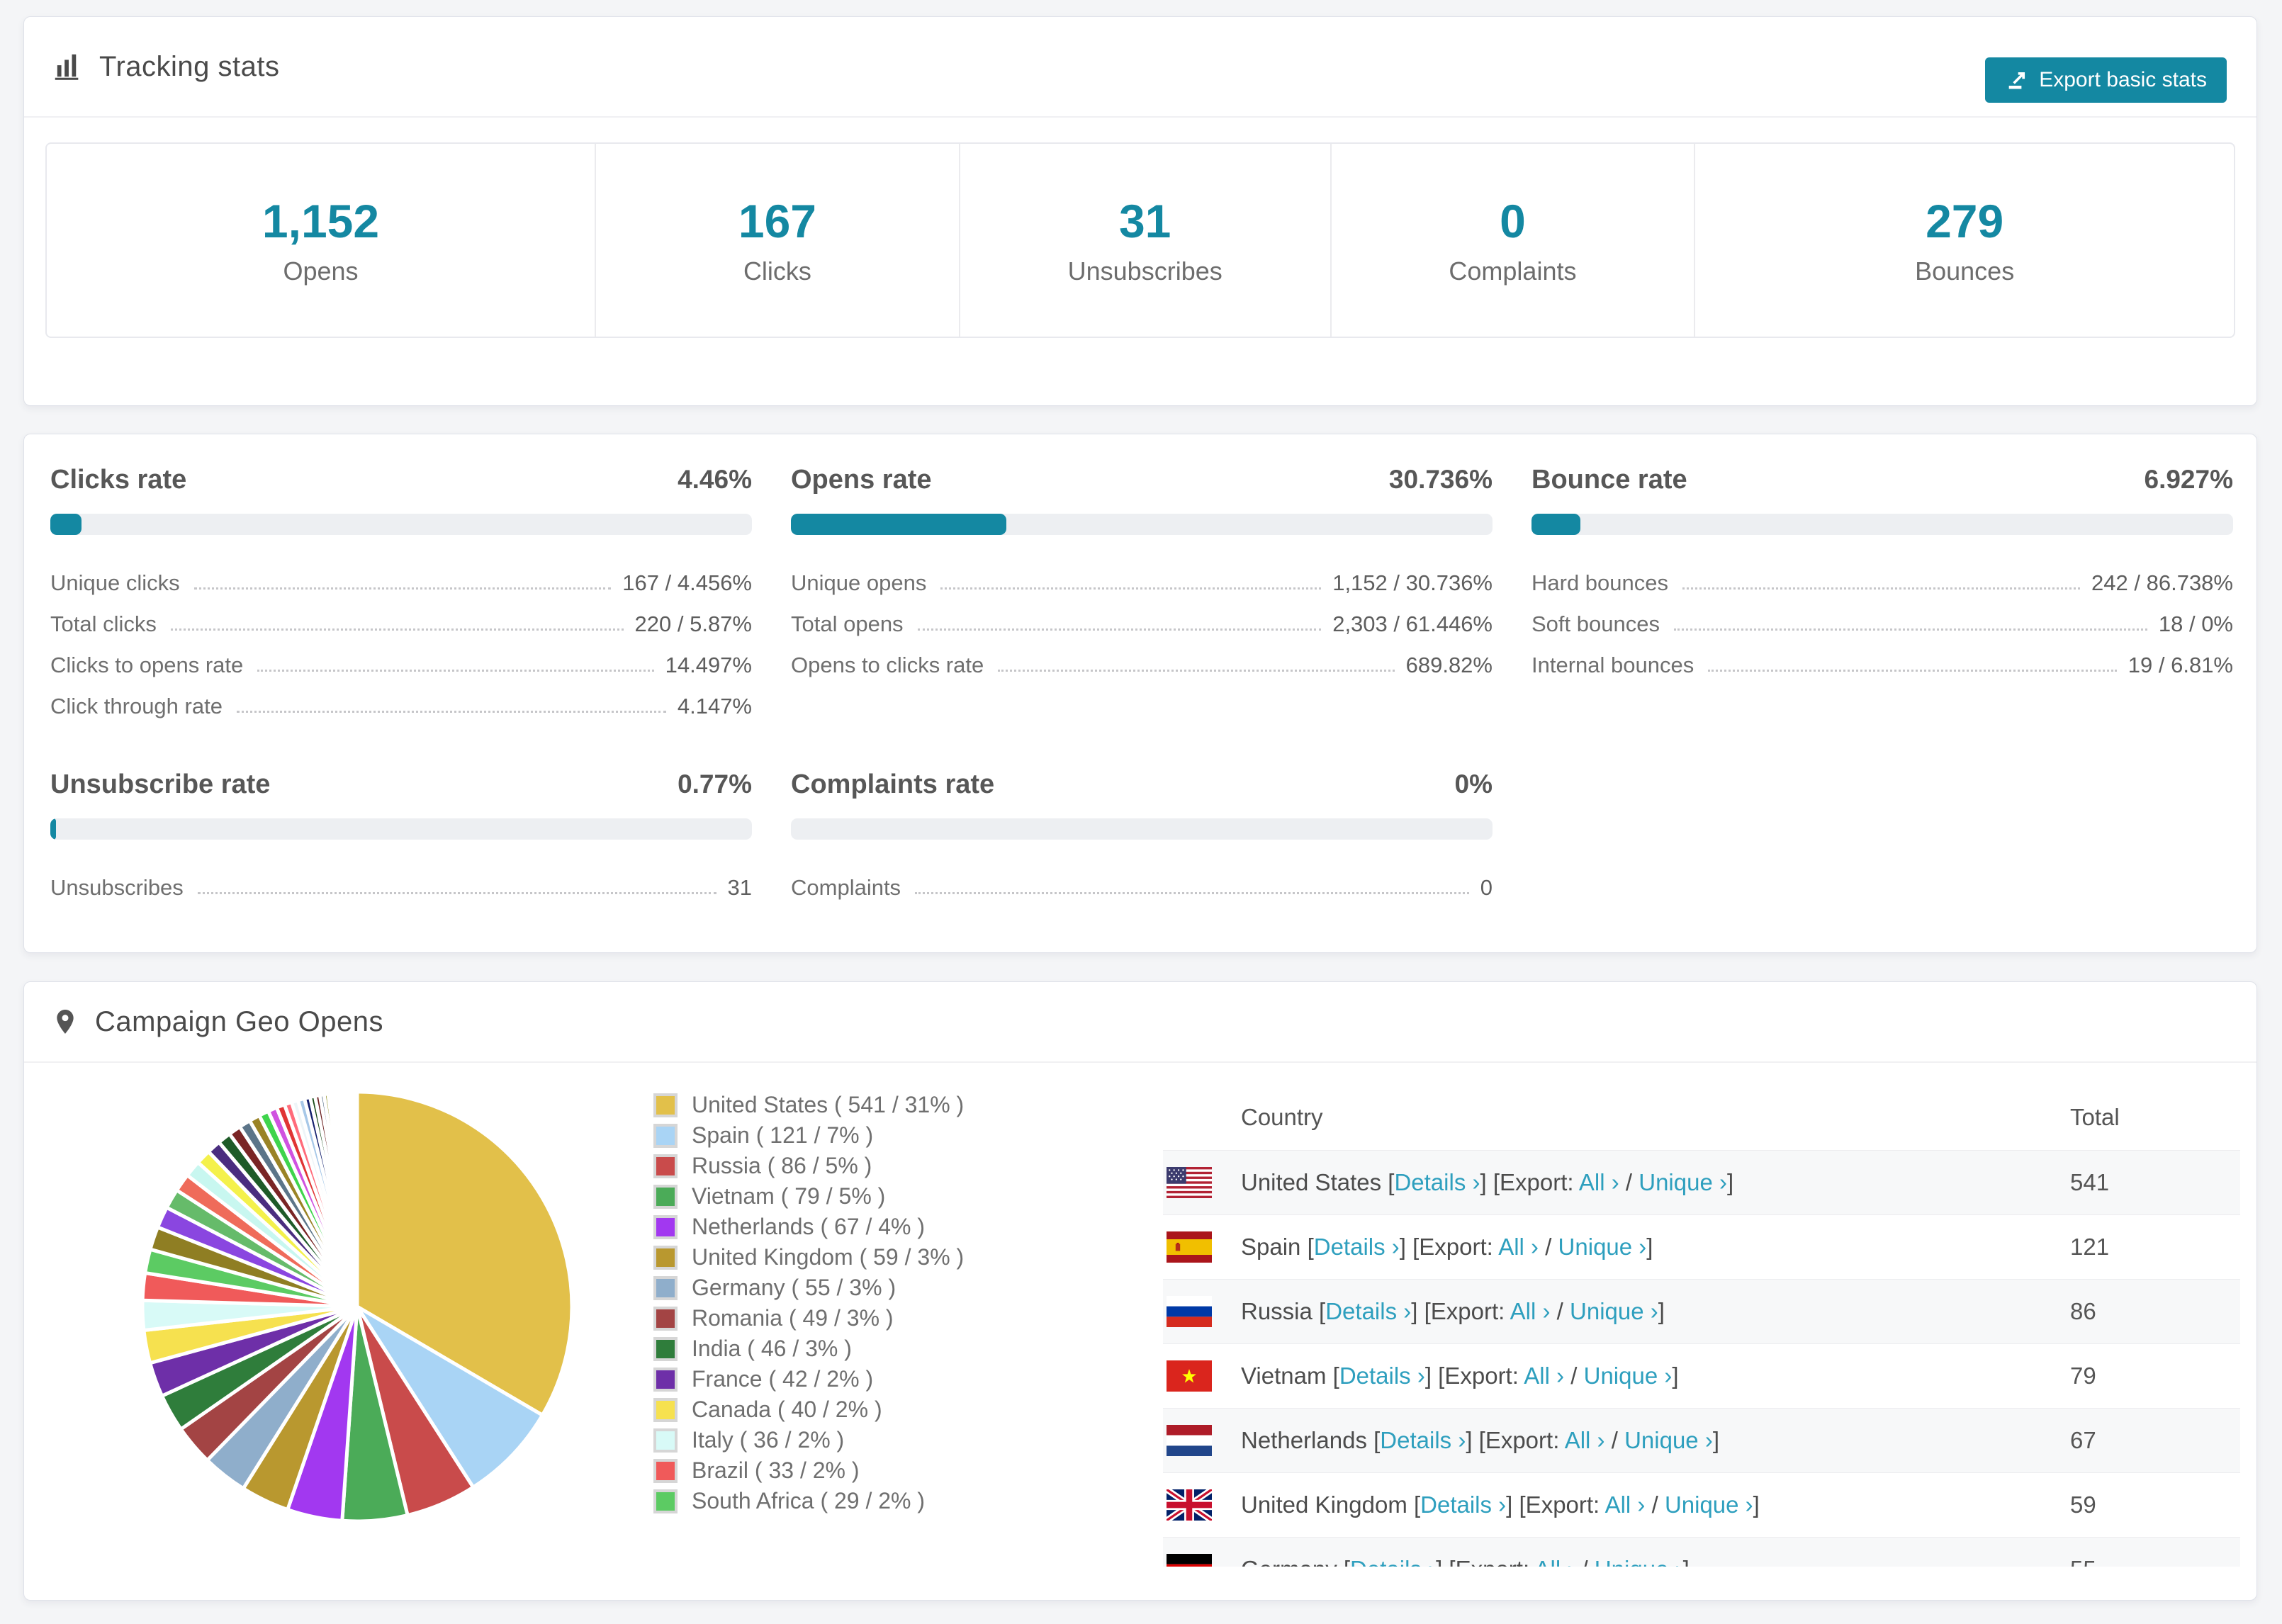 Image resolution: width=2282 pixels, height=1624 pixels. Describe the element at coordinates (117, 888) in the screenshot. I see `rate-detail-label: Unsubscribes` at that location.